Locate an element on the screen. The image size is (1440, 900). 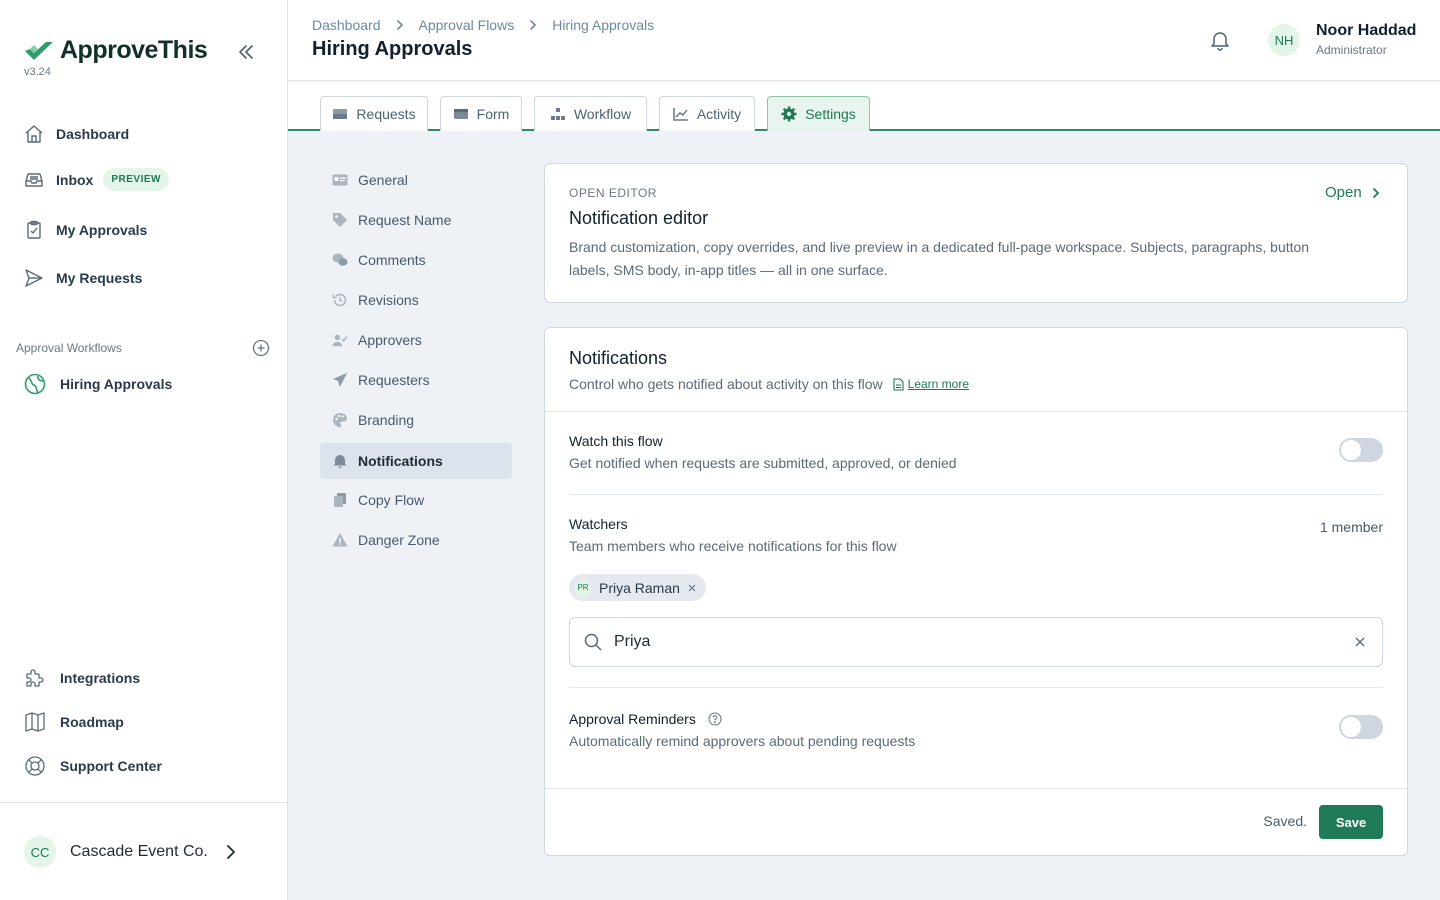
sidebar-divider is located at coordinates (144, 802).